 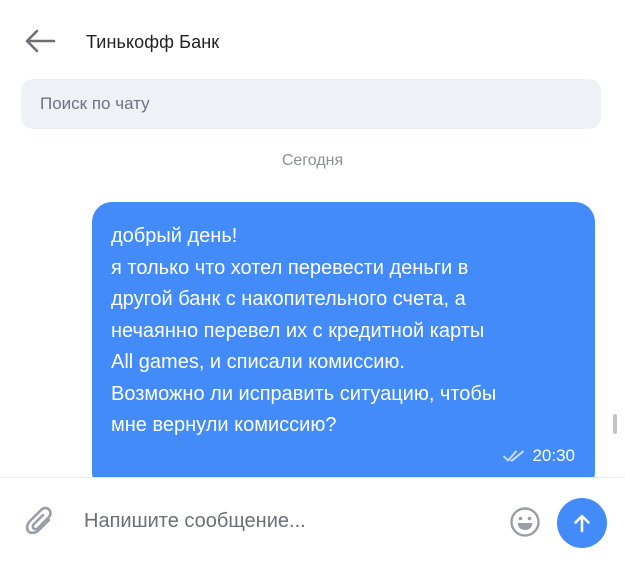 I want to click on send-button, so click(x=582, y=523).